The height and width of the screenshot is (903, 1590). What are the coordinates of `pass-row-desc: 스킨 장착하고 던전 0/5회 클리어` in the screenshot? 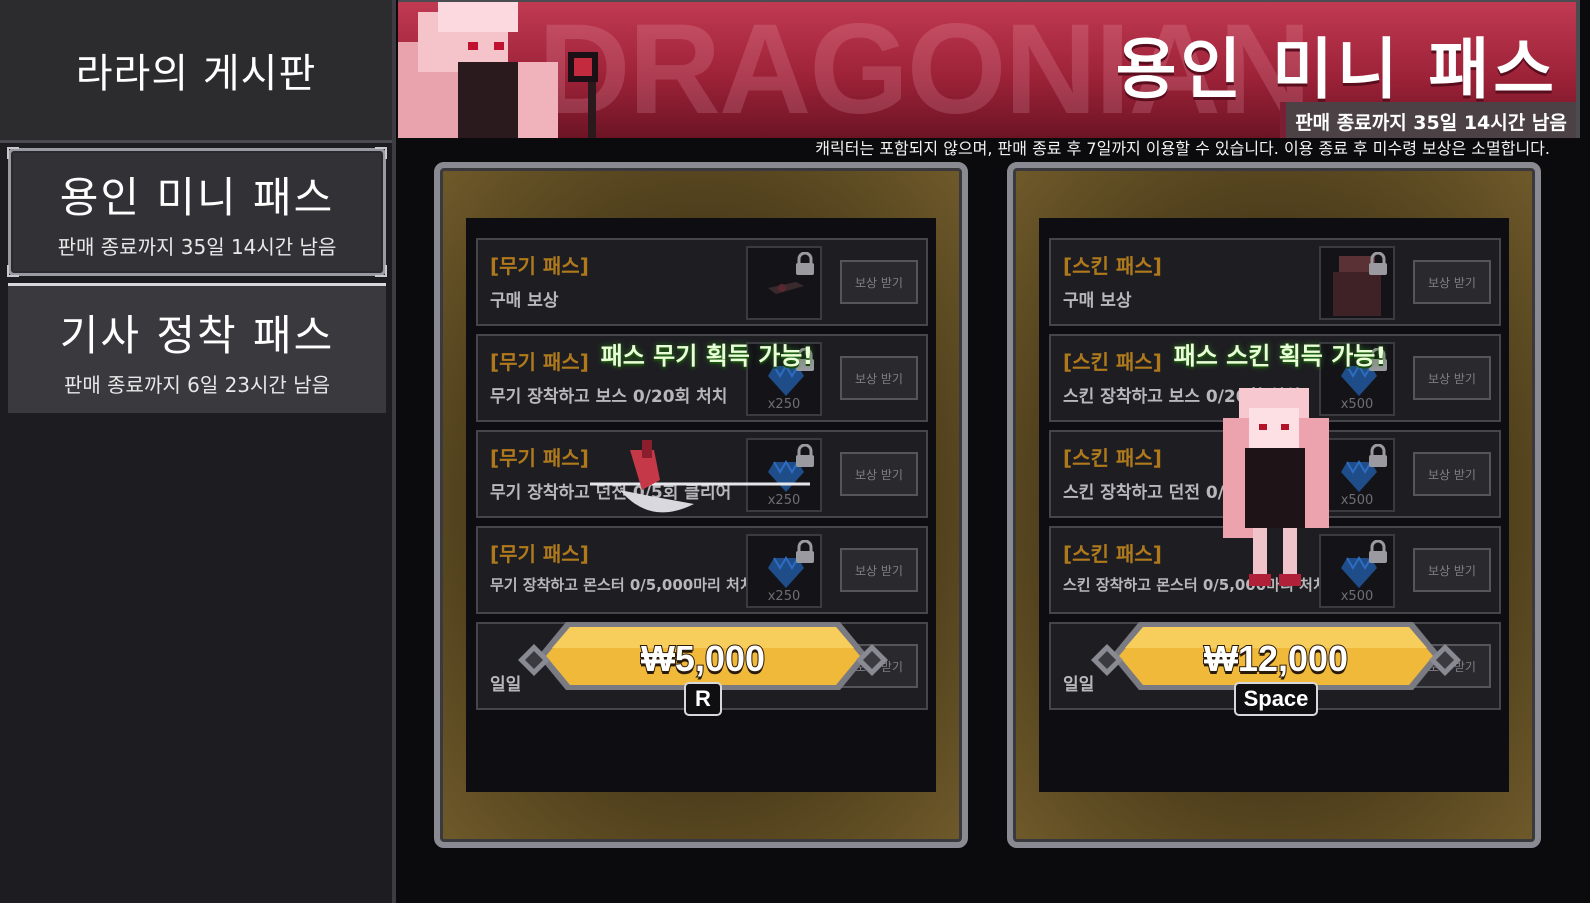 It's located at (1184, 493).